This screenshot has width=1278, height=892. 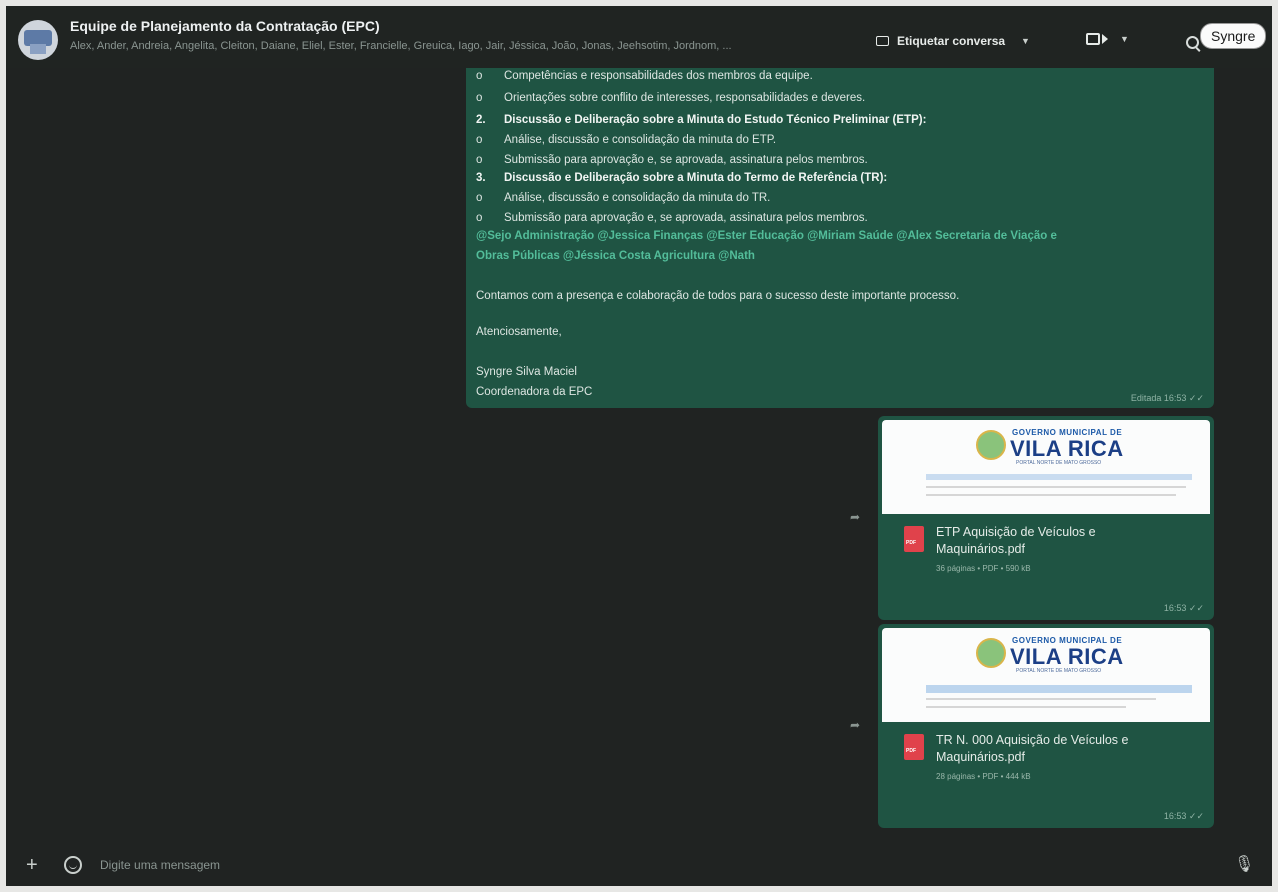 I want to click on label-conversation-button: Etiquetar conversa ▼, so click(x=953, y=41).